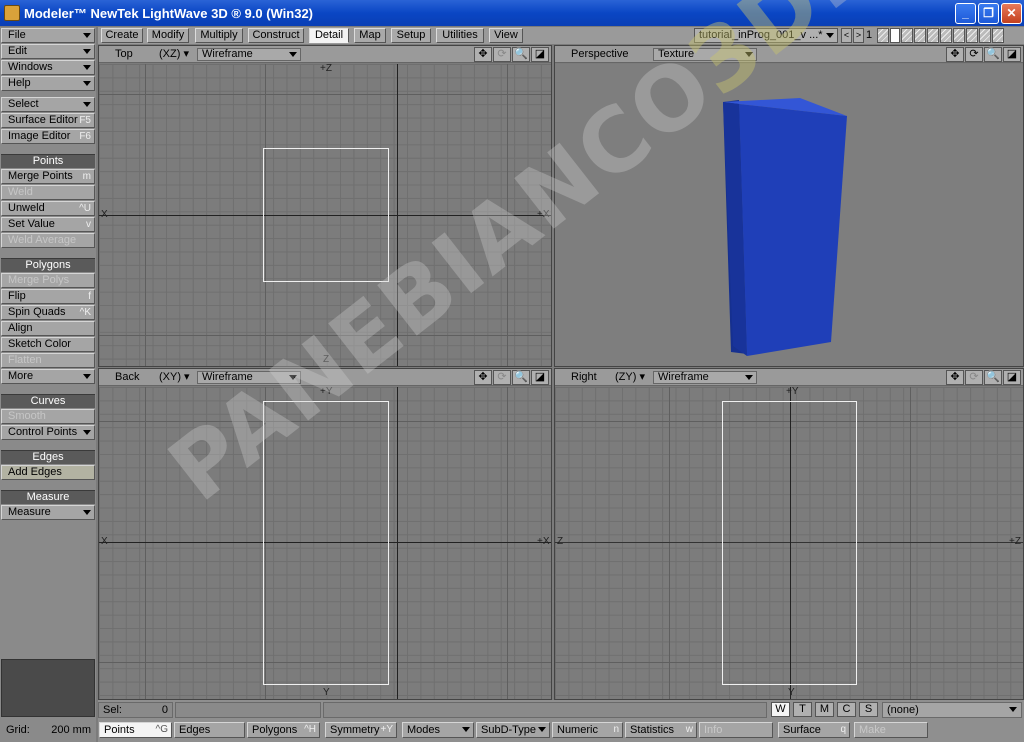 Image resolution: width=1024 pixels, height=742 pixels. What do you see at coordinates (988, 13) in the screenshot?
I see `maximize-button: ❐` at bounding box center [988, 13].